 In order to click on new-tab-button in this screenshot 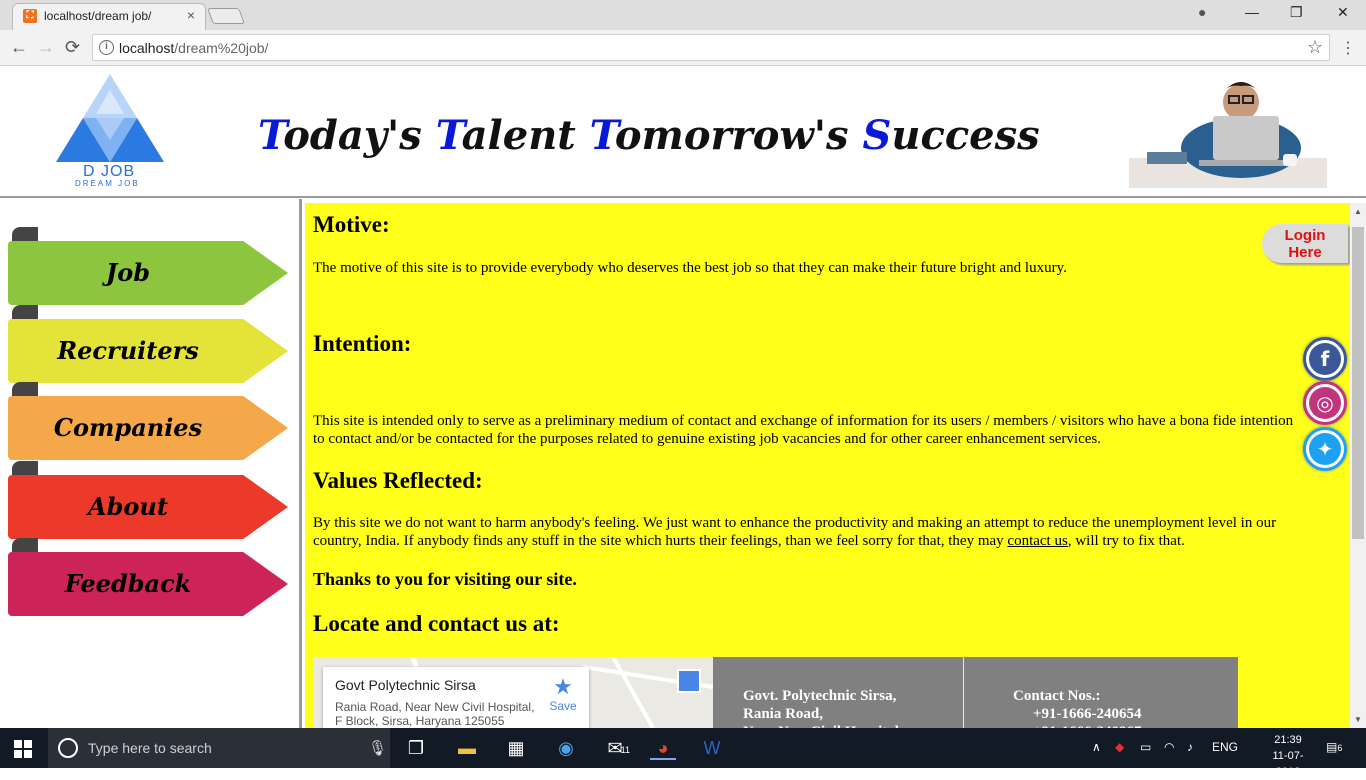, I will do `click(226, 16)`.